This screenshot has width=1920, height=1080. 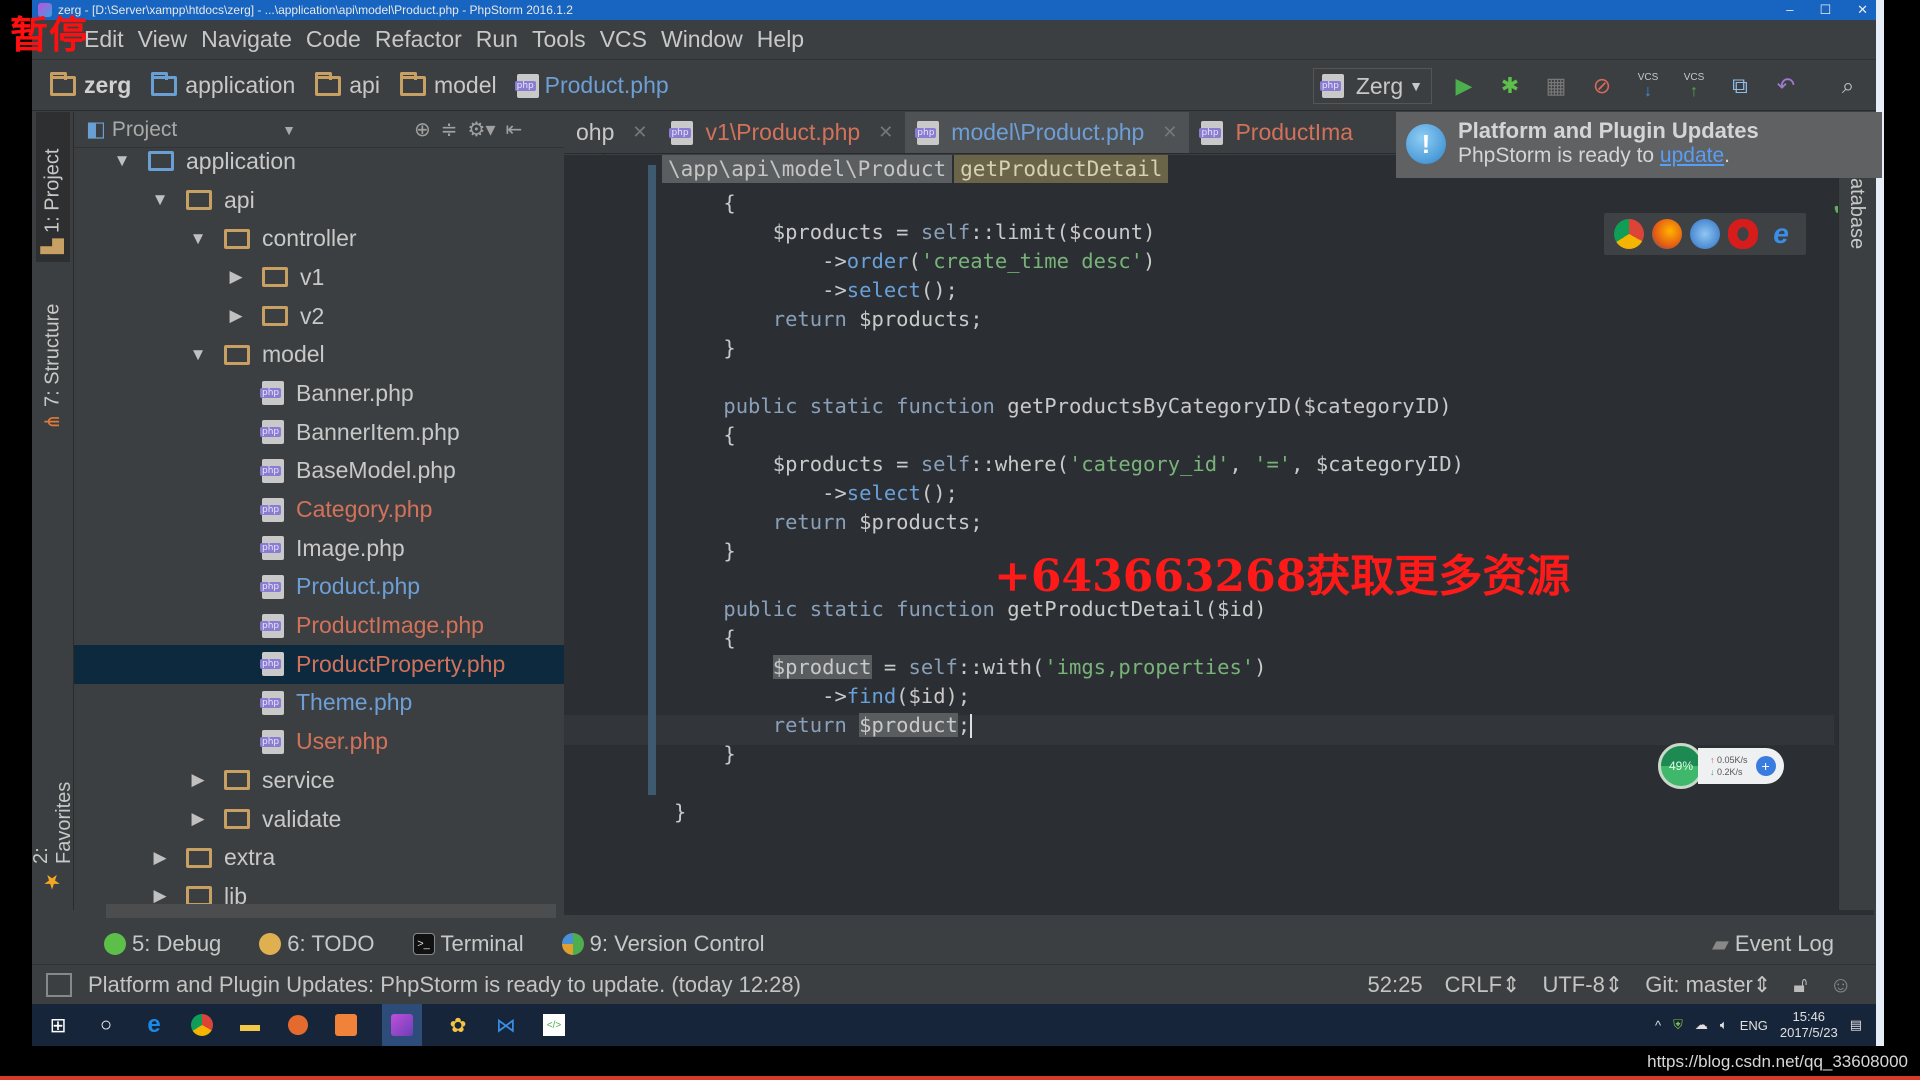 What do you see at coordinates (1825, 10) in the screenshot?
I see `maximize-button: ☐` at bounding box center [1825, 10].